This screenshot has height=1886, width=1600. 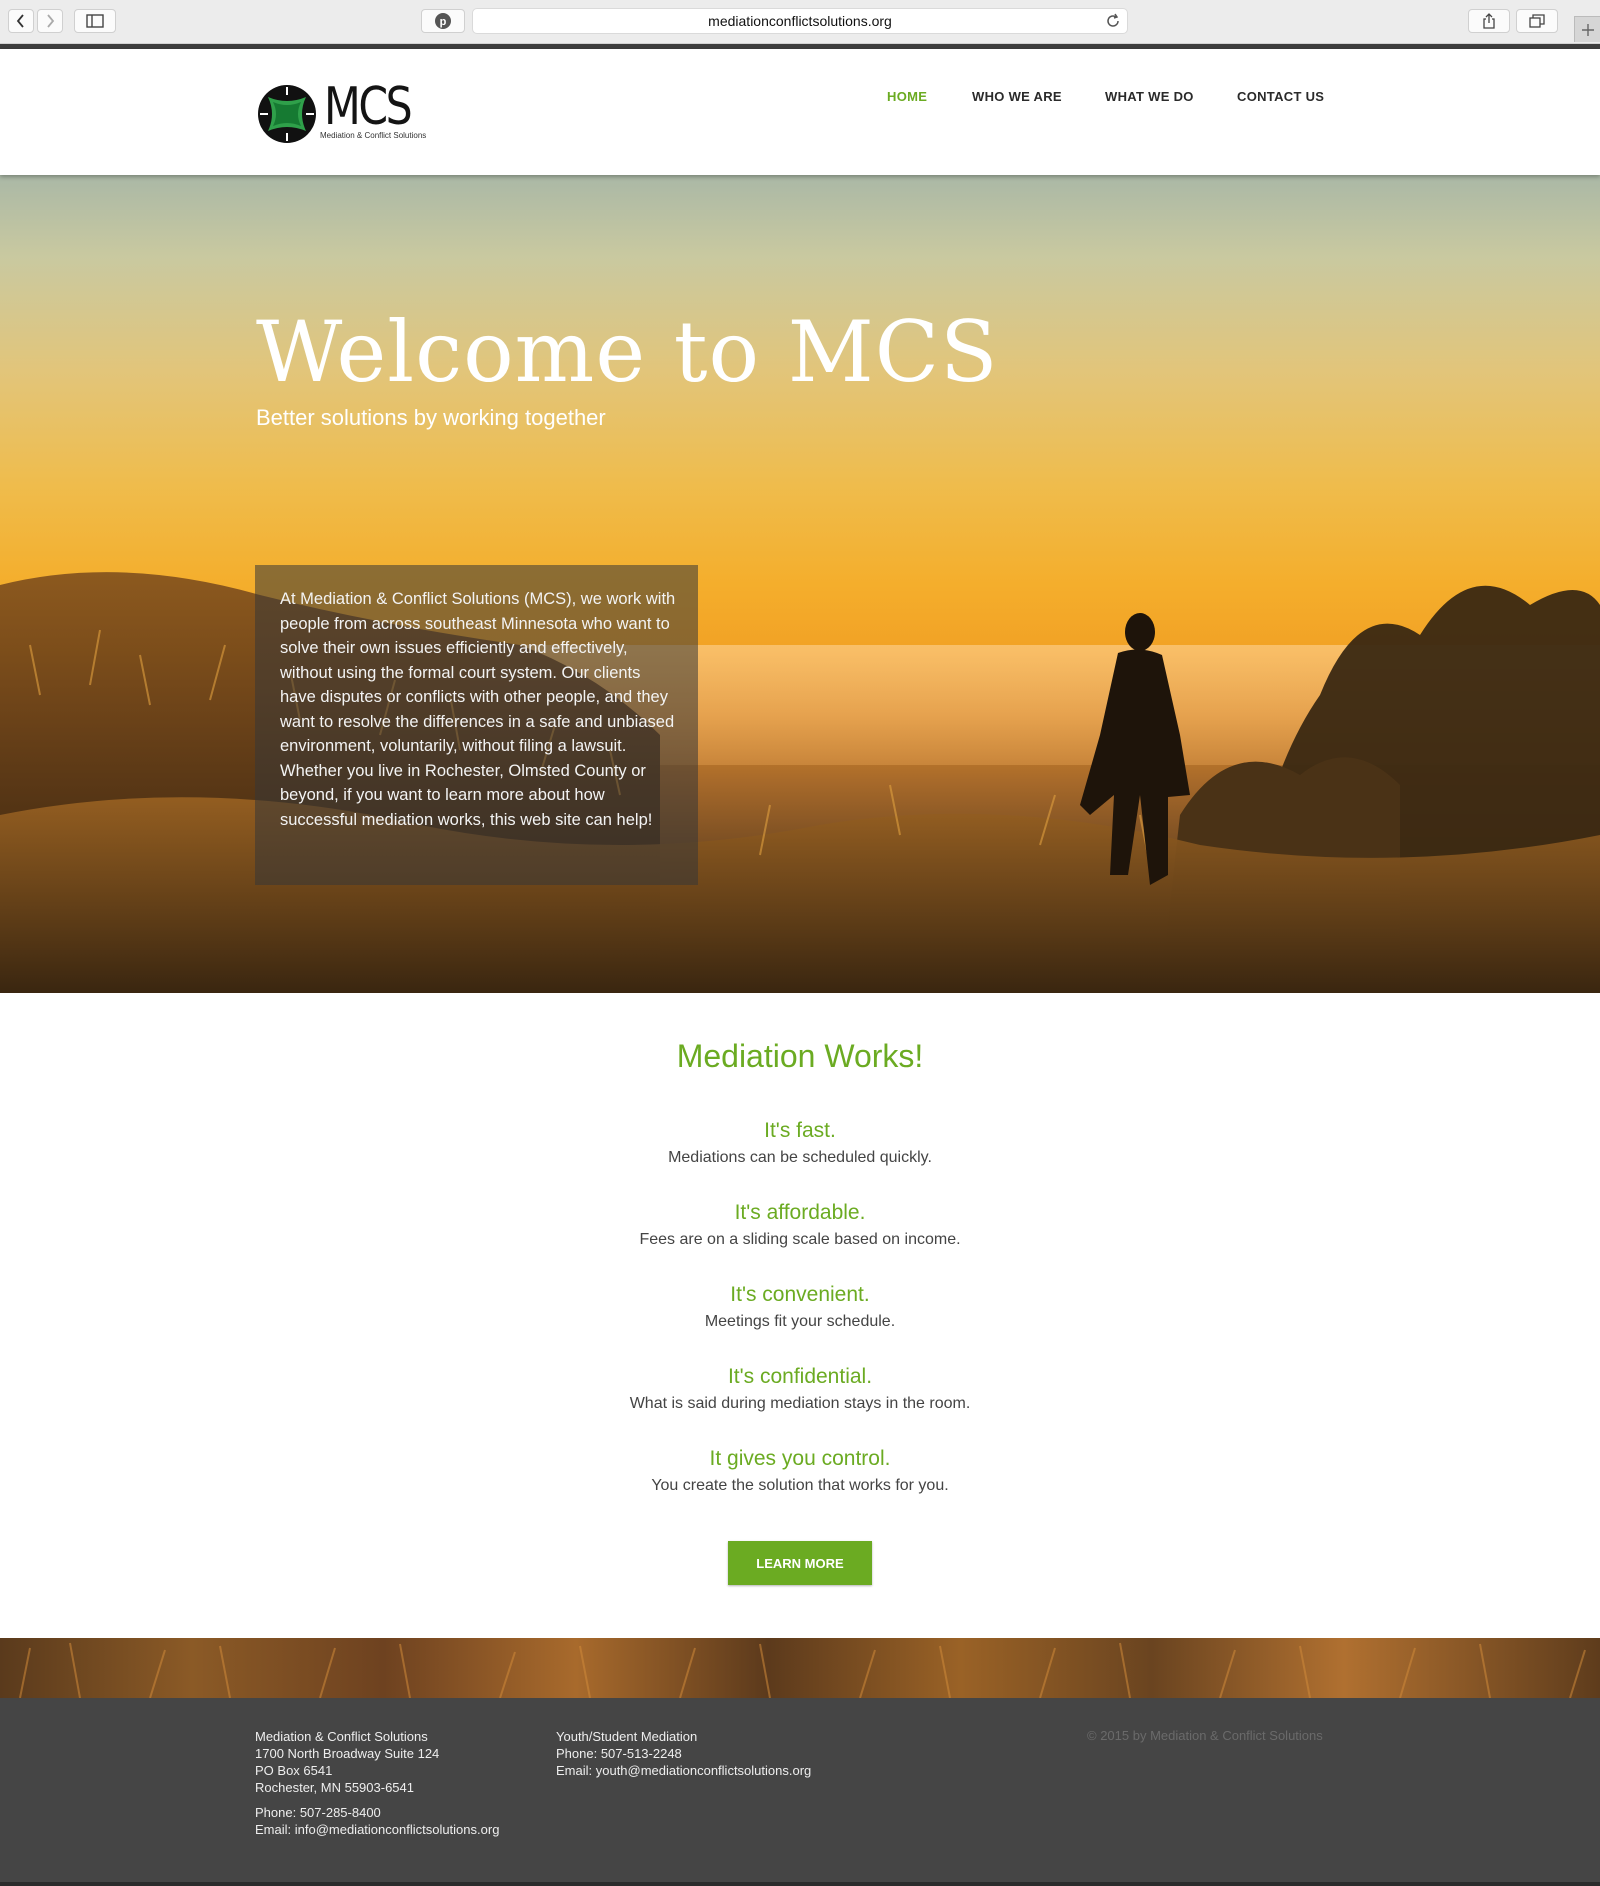 What do you see at coordinates (1113, 21) in the screenshot?
I see `reload-icon` at bounding box center [1113, 21].